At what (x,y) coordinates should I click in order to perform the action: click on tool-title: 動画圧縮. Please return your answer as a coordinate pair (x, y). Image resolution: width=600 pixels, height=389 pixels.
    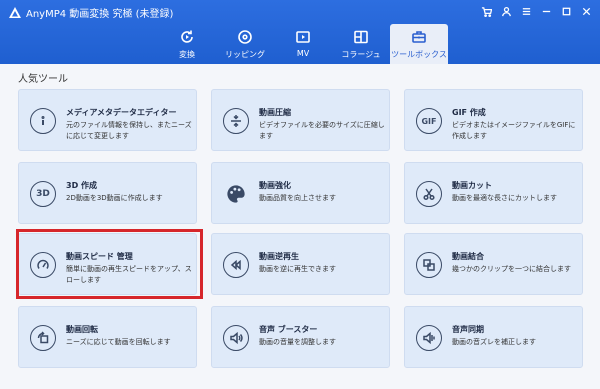
    Looking at the image, I should click on (275, 112).